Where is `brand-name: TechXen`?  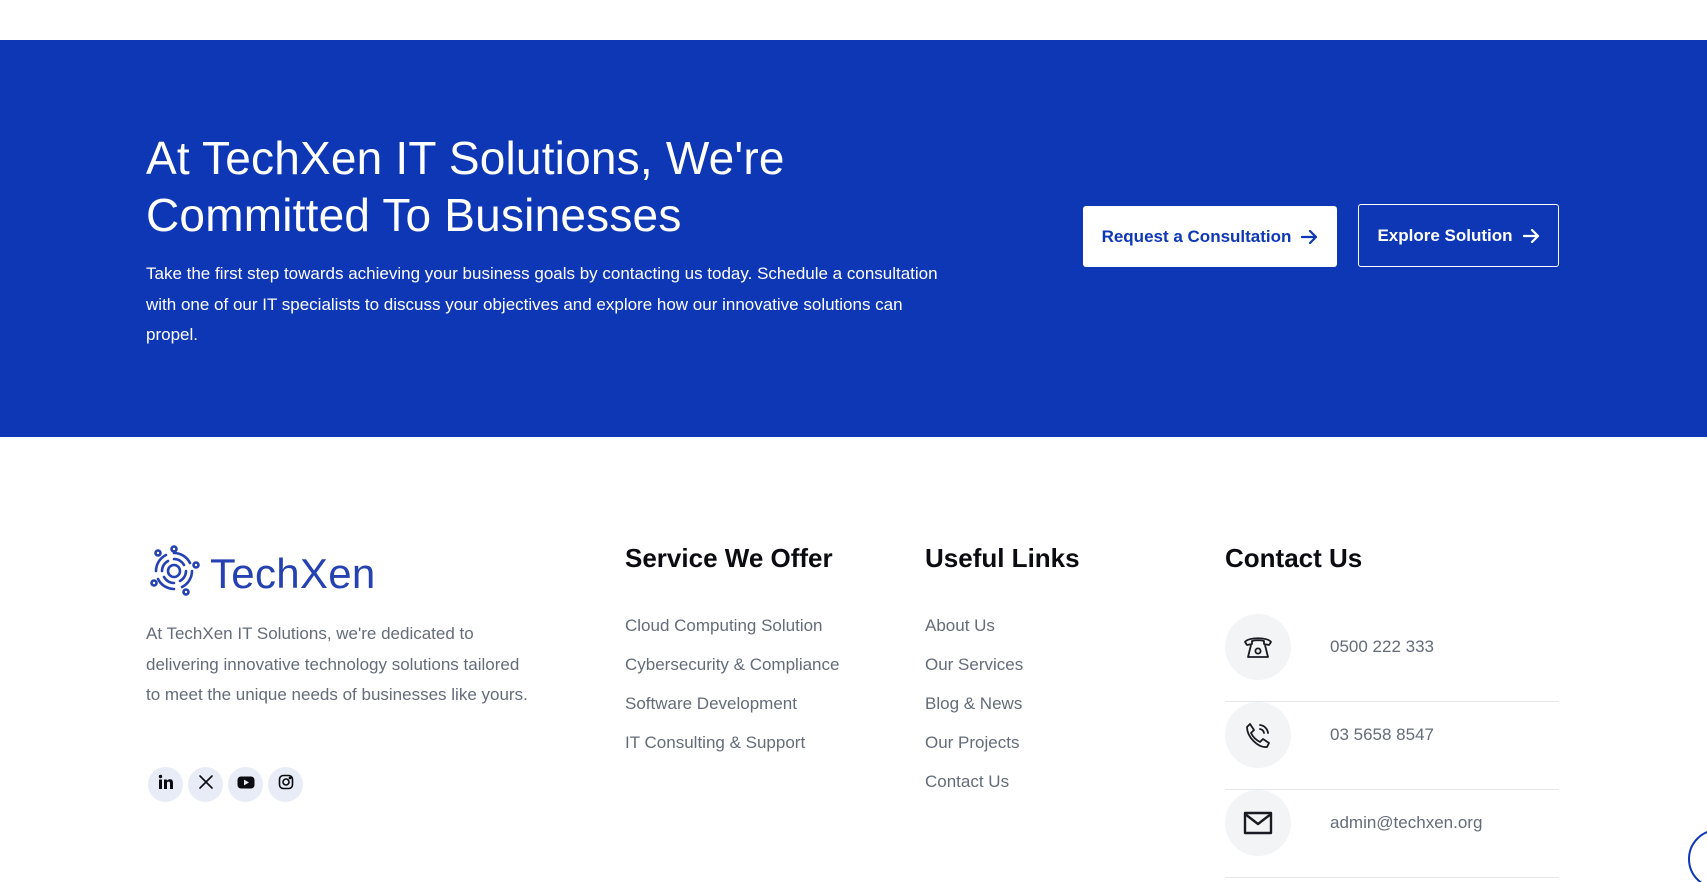
brand-name: TechXen is located at coordinates (293, 573).